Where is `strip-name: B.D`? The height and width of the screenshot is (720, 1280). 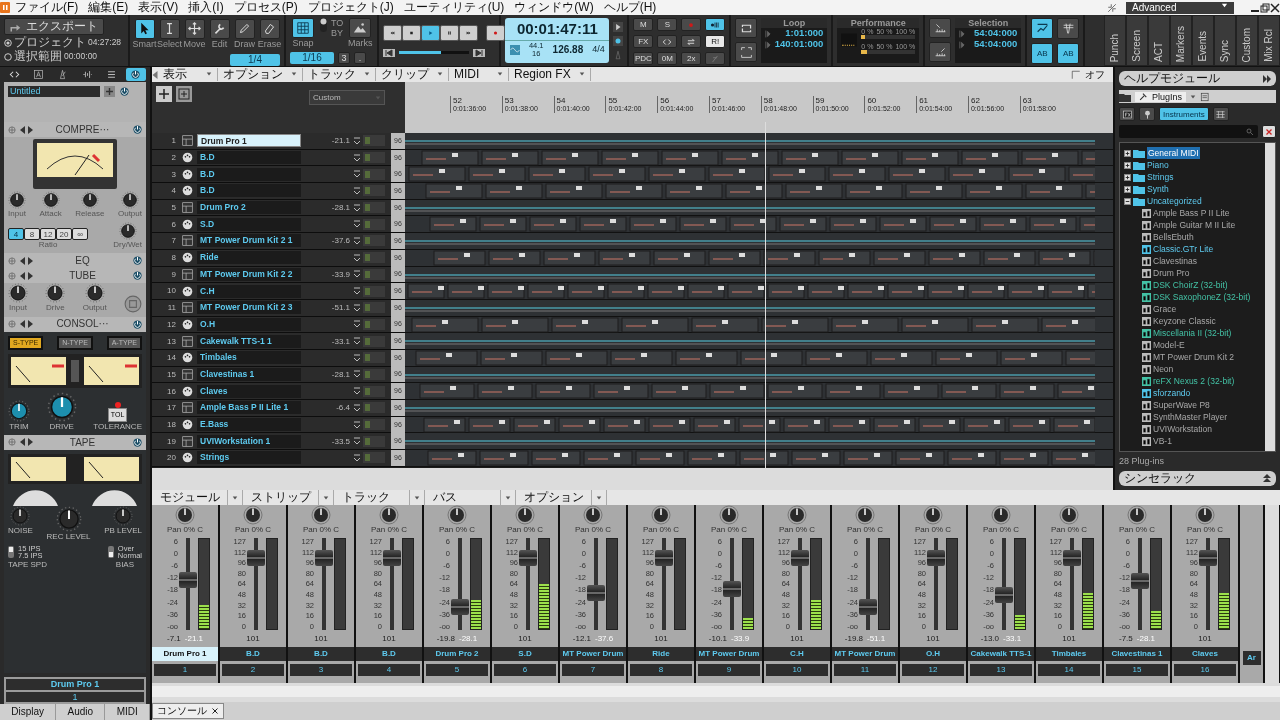
strip-name: B.D is located at coordinates (253, 654).